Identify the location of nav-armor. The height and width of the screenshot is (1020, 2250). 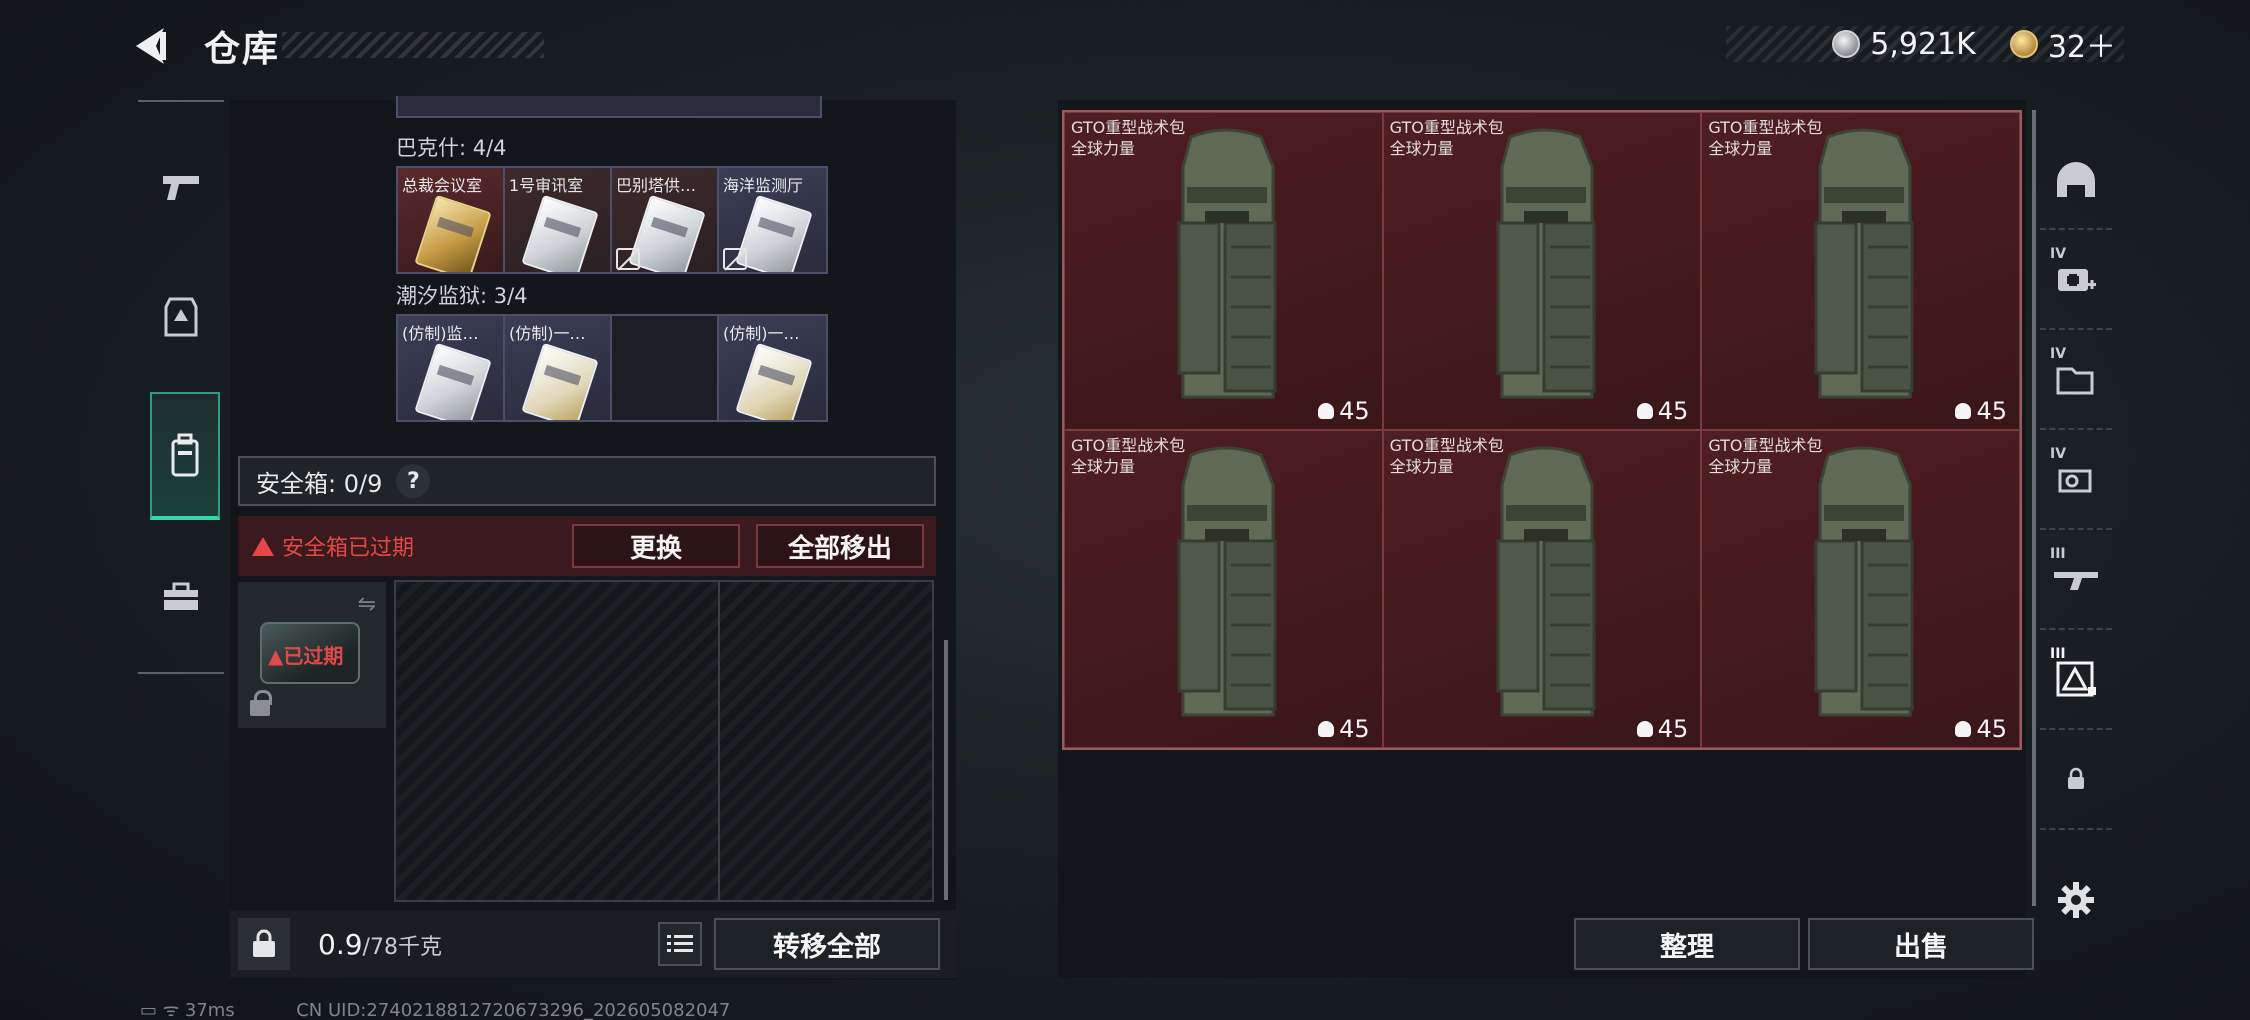
(181, 317).